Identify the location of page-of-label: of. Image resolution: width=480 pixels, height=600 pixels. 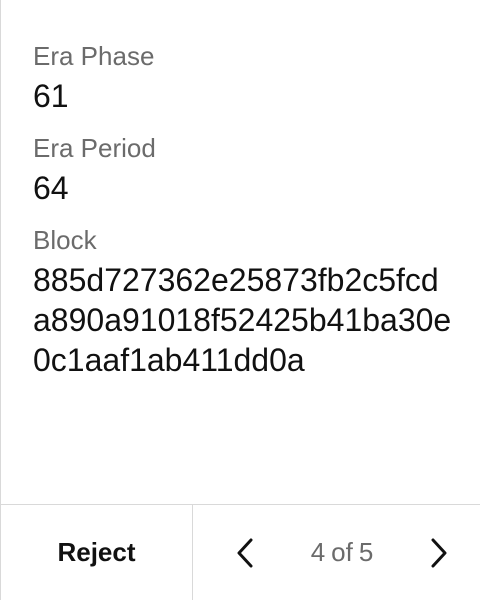
(342, 552).